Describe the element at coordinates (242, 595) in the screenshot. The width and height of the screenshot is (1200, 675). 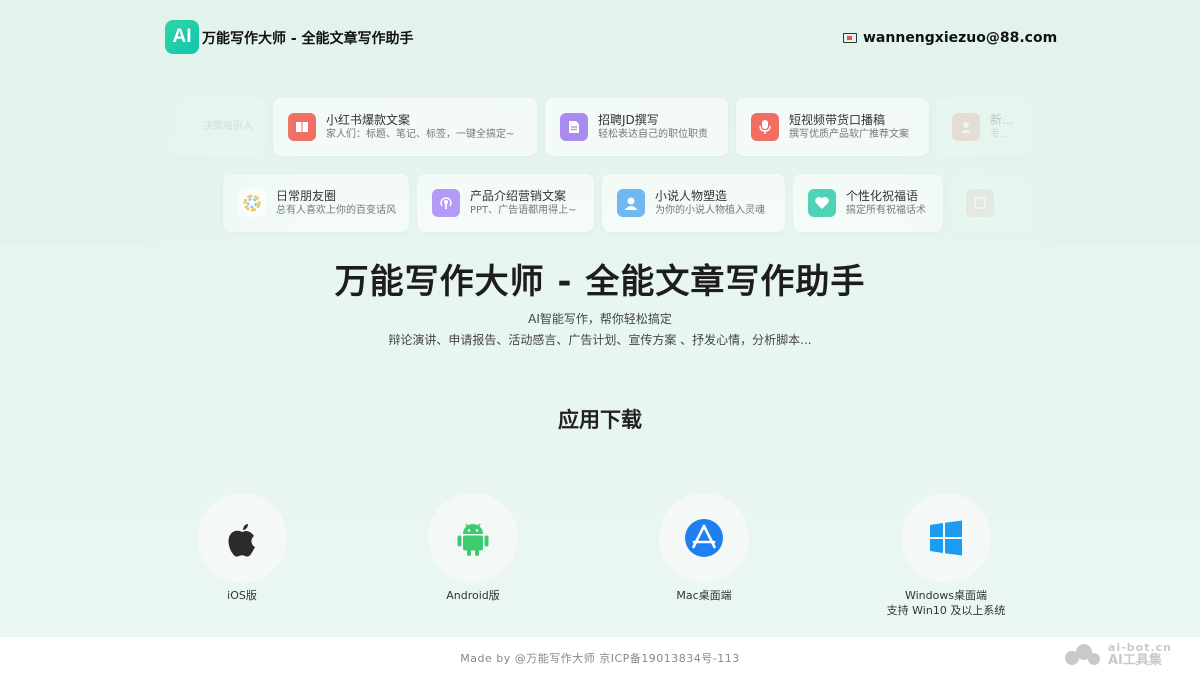
I see `download-label: iOS版` at that location.